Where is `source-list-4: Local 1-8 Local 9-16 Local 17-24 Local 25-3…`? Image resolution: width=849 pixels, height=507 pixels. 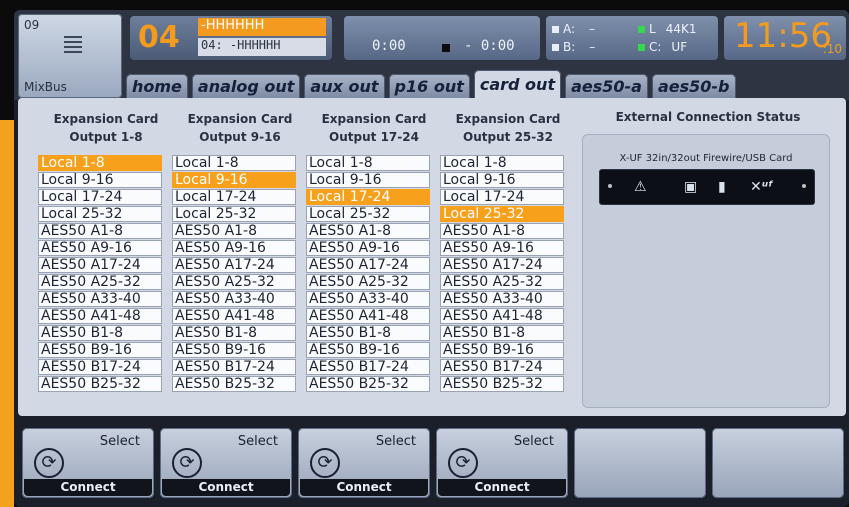
source-list-4: Local 1-8 Local 9-16 Local 17-24 Local 25-3… is located at coordinates (502, 274).